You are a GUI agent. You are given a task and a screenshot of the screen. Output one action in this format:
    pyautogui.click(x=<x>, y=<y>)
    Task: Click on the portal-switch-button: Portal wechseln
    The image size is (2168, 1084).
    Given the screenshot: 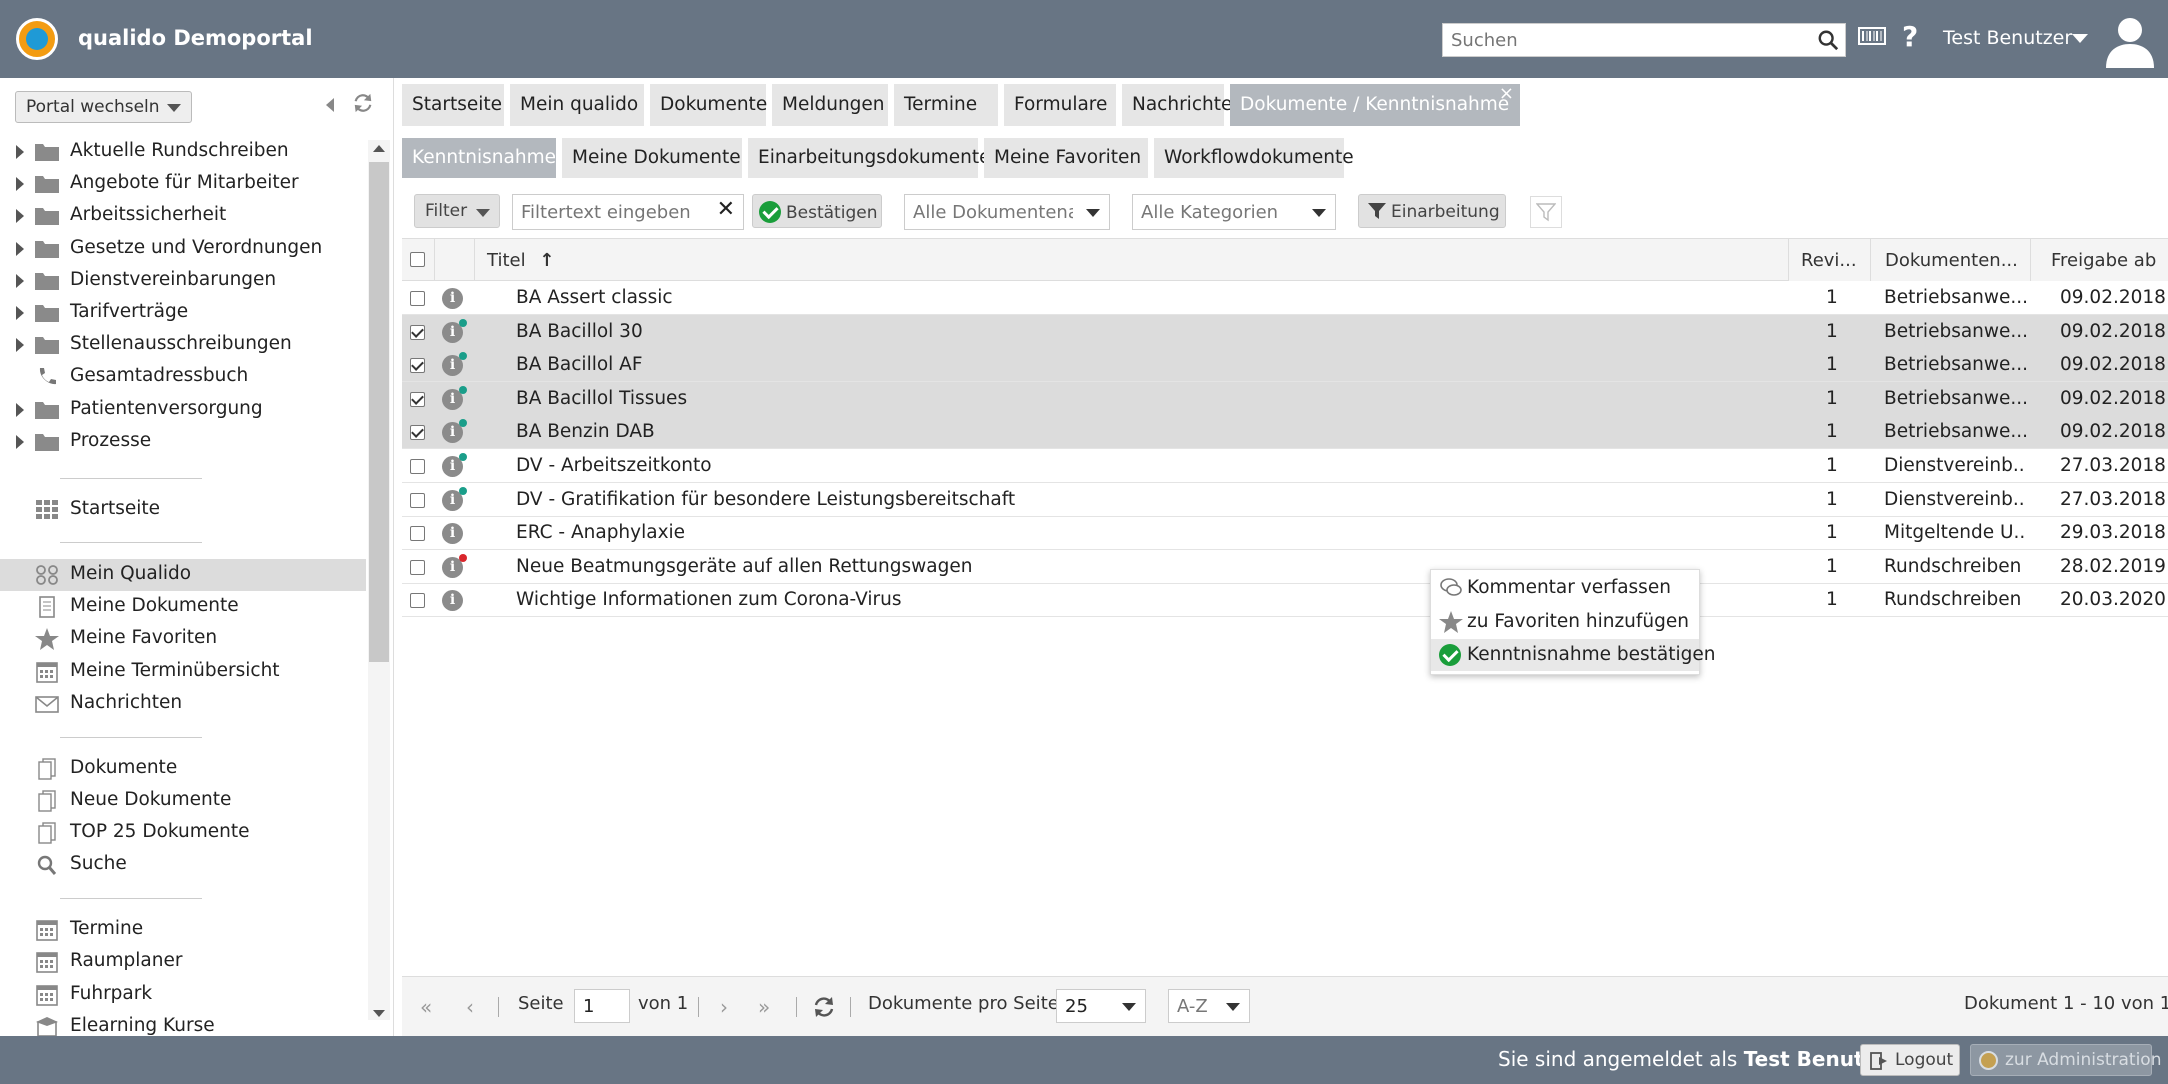 What is the action you would take?
    pyautogui.click(x=103, y=107)
    